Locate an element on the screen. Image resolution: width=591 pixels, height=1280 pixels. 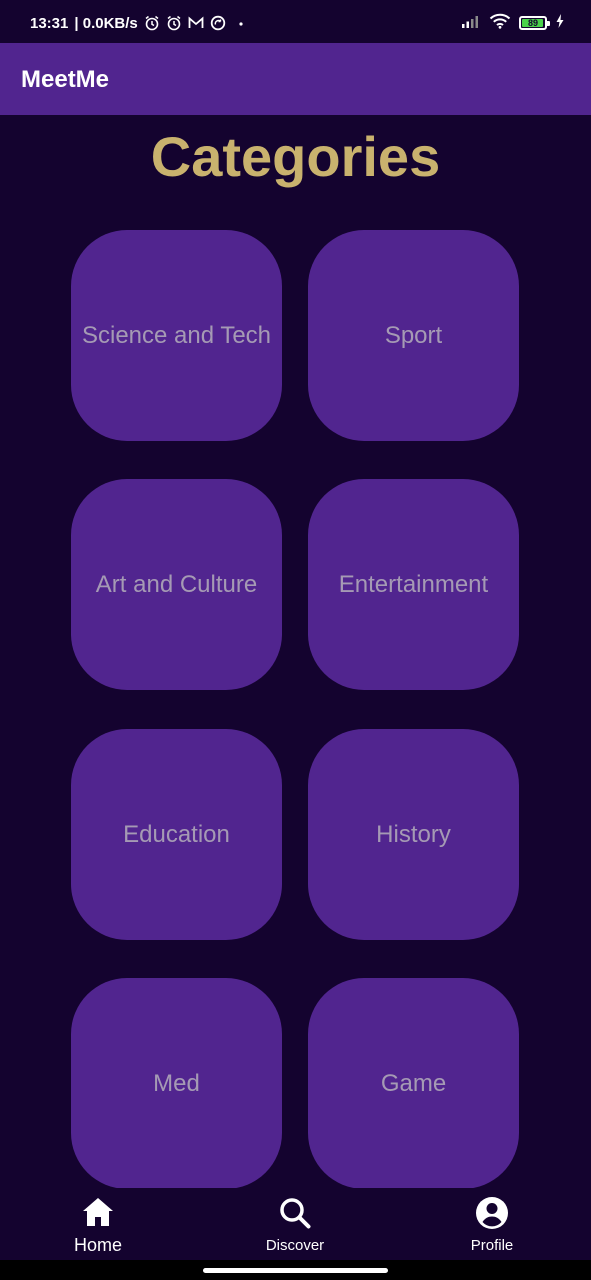
charging-icon is located at coordinates (560, 23).